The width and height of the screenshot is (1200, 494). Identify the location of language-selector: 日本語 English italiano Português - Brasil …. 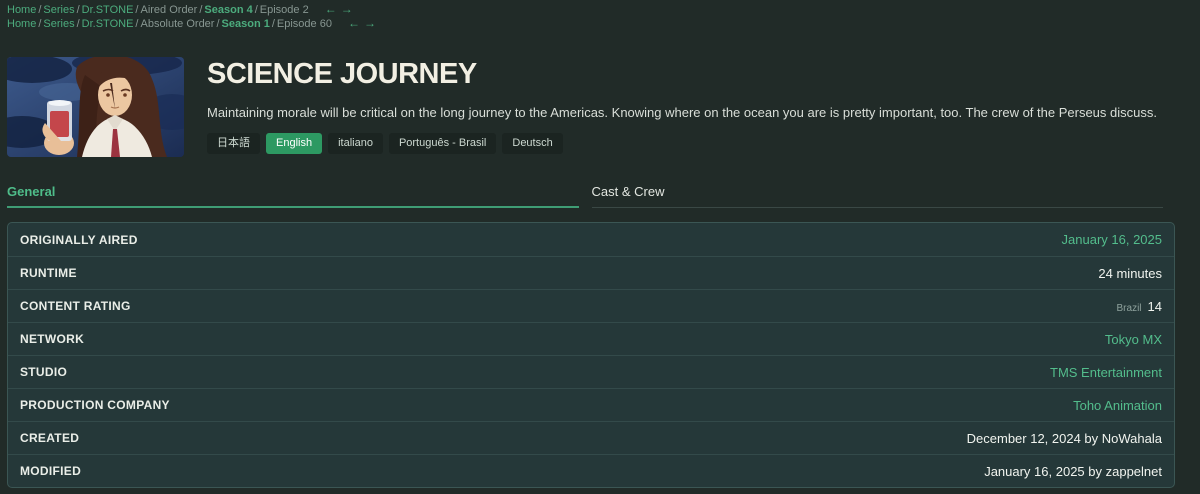
(703, 143).